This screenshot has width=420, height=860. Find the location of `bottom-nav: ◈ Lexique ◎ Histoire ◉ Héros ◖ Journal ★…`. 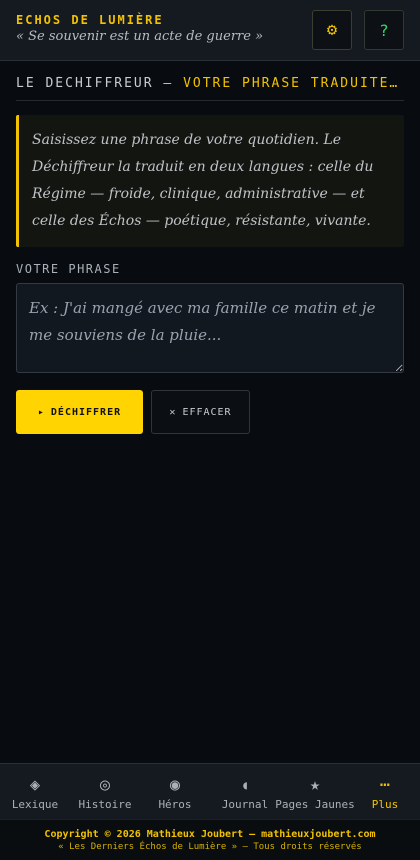

bottom-nav: ◈ Lexique ◎ Histoire ◉ Héros ◖ Journal ★… is located at coordinates (210, 791).